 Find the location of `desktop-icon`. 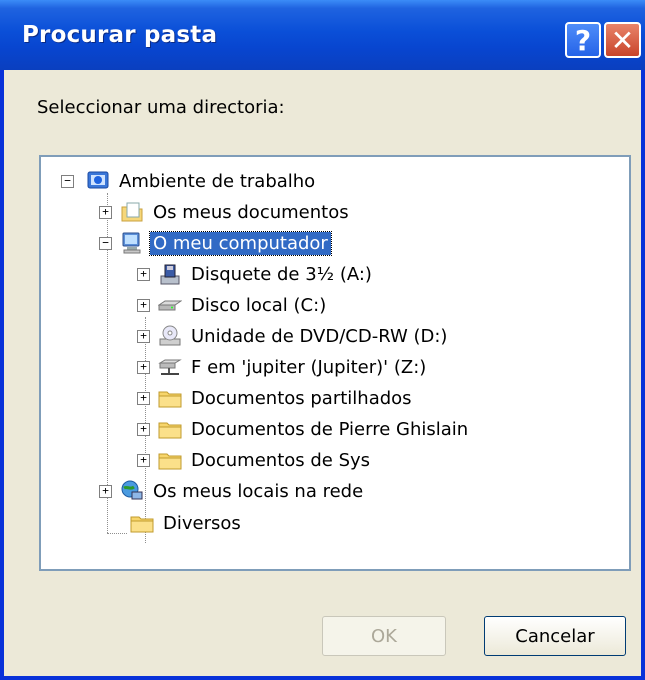

desktop-icon is located at coordinates (98, 181).